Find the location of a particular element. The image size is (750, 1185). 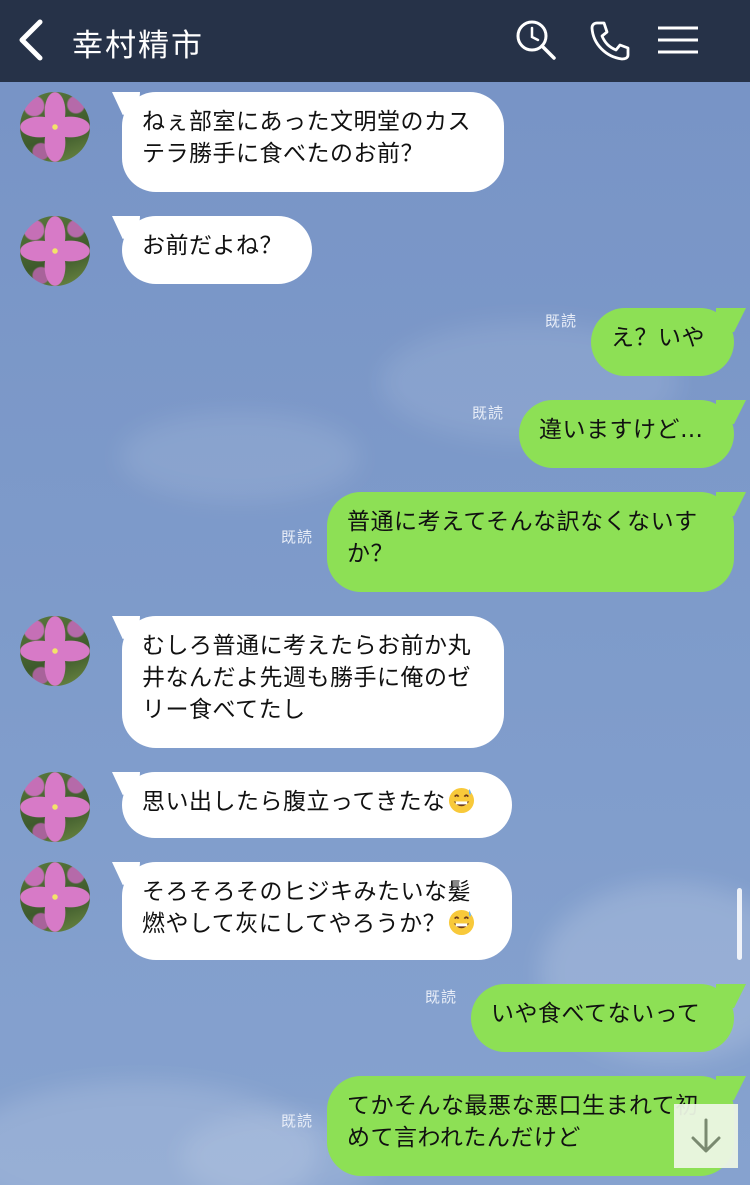

message-bubble: 思い出したら腹立ってきたな is located at coordinates (317, 805).